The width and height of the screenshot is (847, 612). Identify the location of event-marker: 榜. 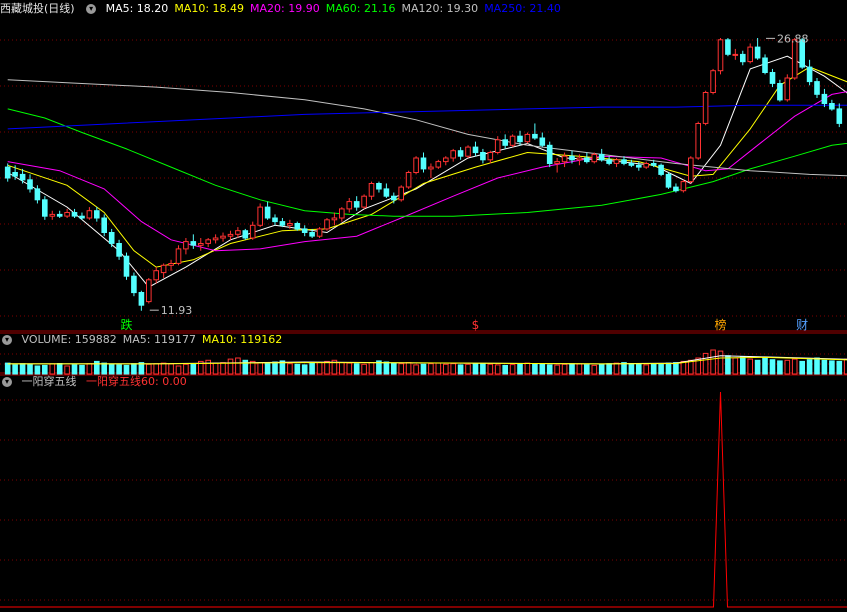
(720, 324).